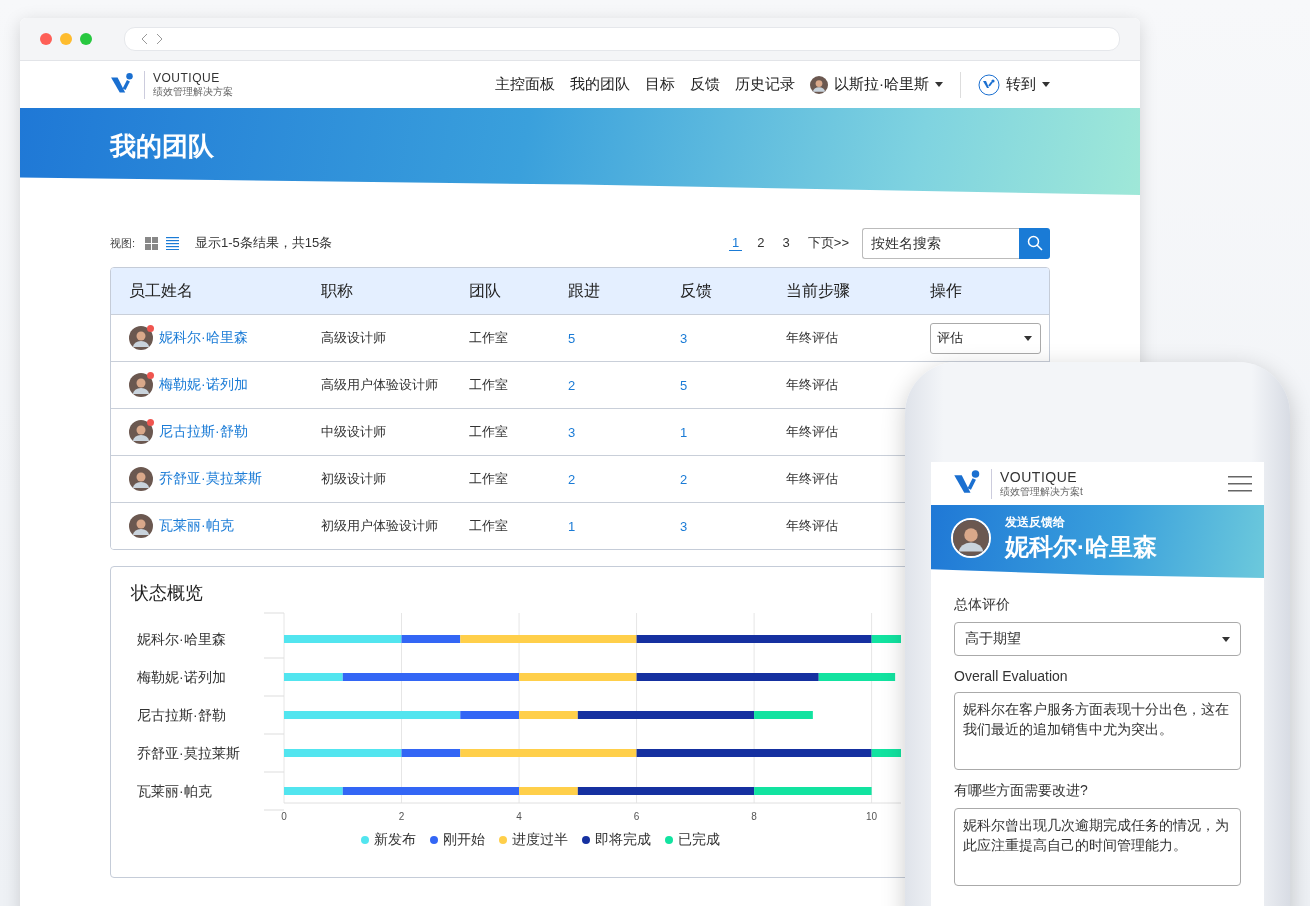 This screenshot has height=906, width=1310. Describe the element at coordinates (284, 816) in the screenshot. I see `axis-tick-label: 0` at that location.